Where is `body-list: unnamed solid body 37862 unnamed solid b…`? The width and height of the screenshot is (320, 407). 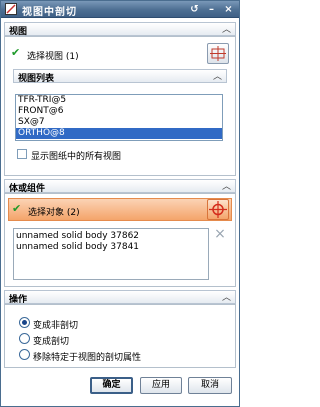 body-list: unnamed solid body 37862 unnamed solid b… is located at coordinates (111, 254).